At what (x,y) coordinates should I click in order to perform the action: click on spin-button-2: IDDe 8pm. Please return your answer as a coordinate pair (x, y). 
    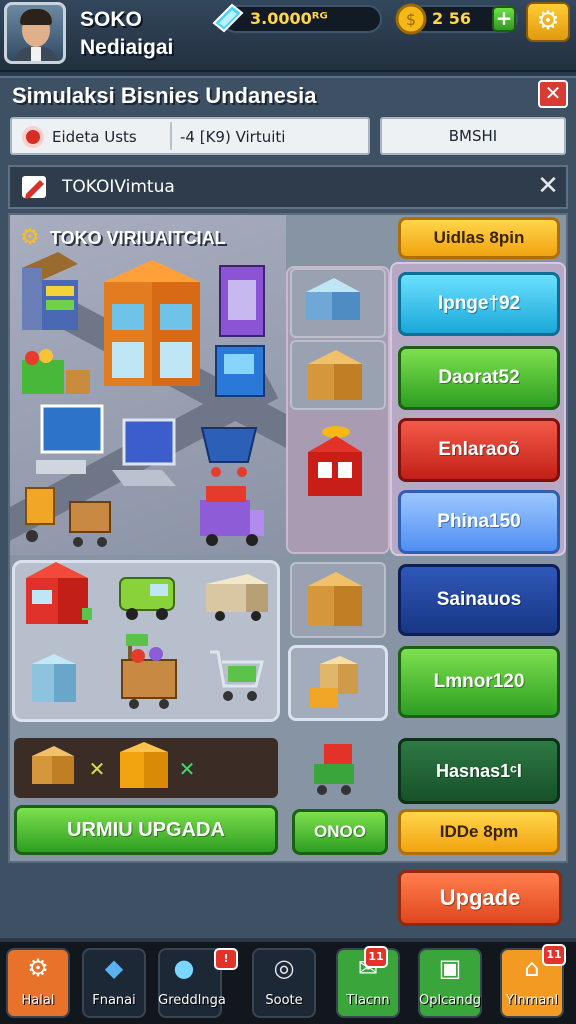
    Looking at the image, I should click on (479, 832).